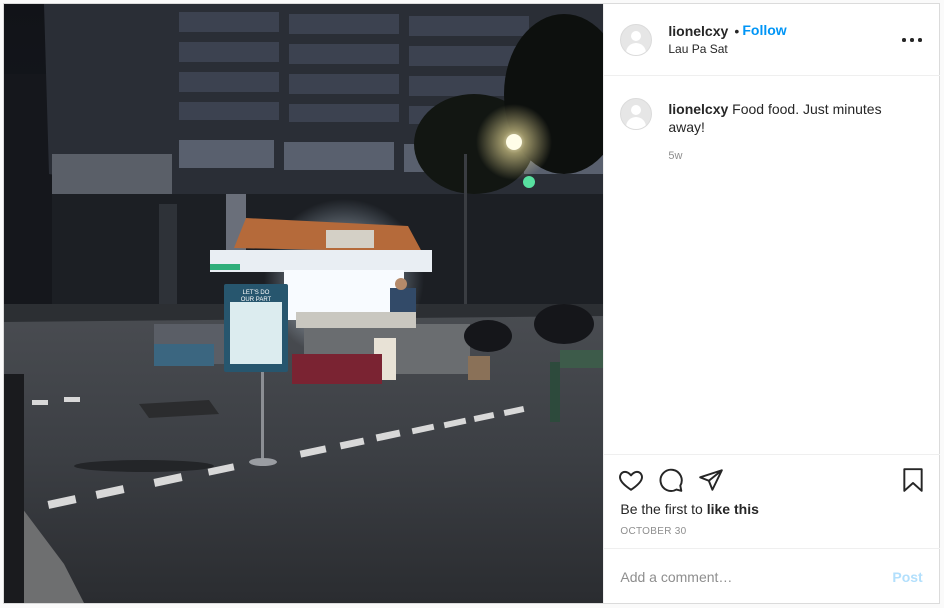 The width and height of the screenshot is (944, 608). What do you see at coordinates (631, 480) in the screenshot?
I see `heart-icon` at bounding box center [631, 480].